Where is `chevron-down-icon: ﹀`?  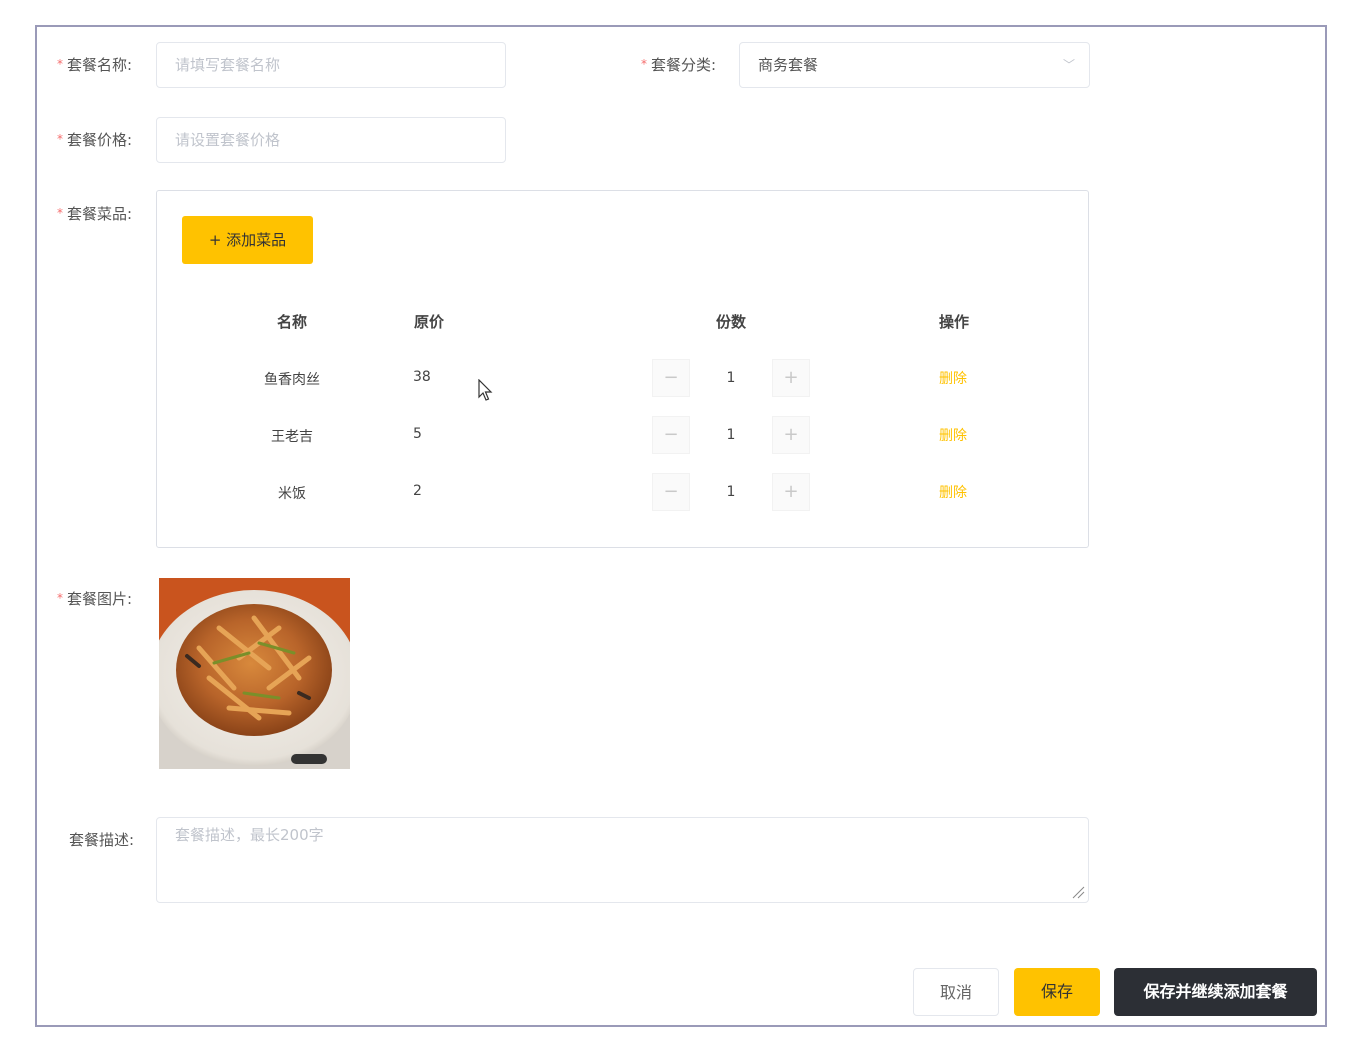 chevron-down-icon: ﹀ is located at coordinates (1068, 65).